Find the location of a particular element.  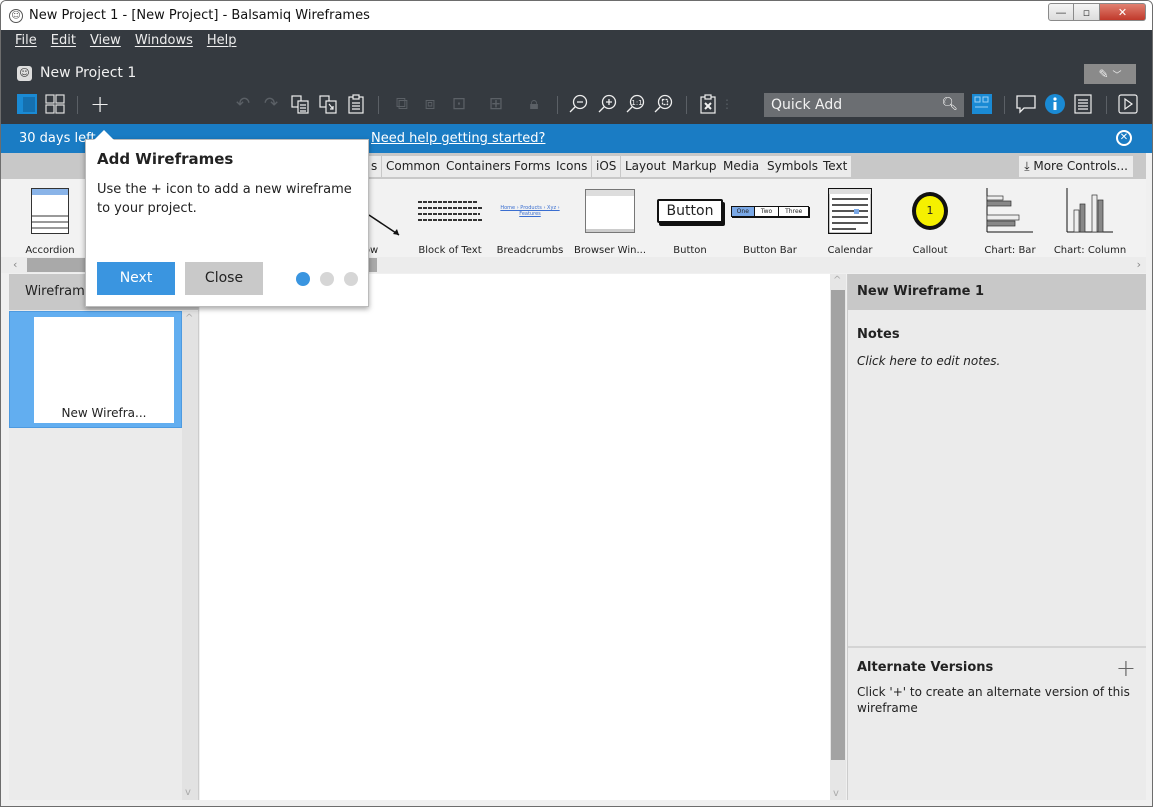

add-wireframe-button: + is located at coordinates (100, 104).